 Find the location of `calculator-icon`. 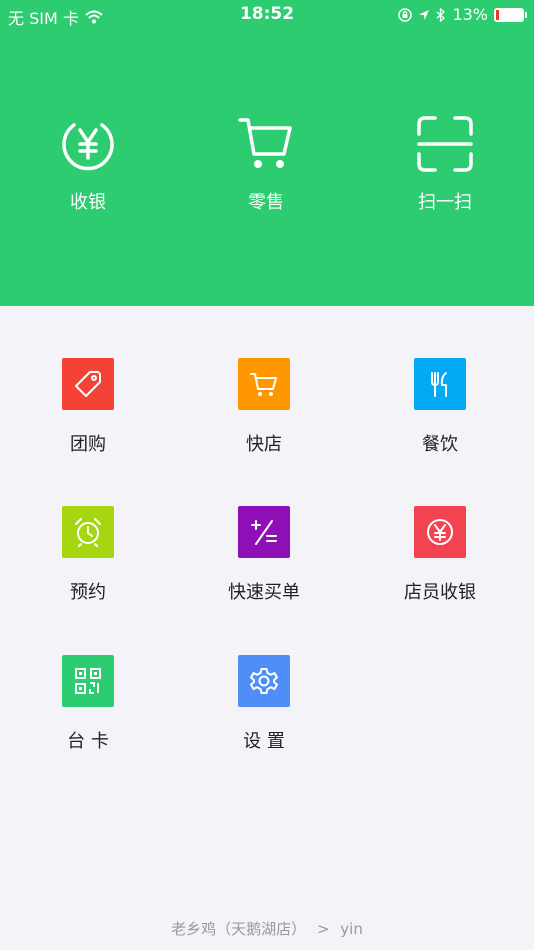

calculator-icon is located at coordinates (264, 532).